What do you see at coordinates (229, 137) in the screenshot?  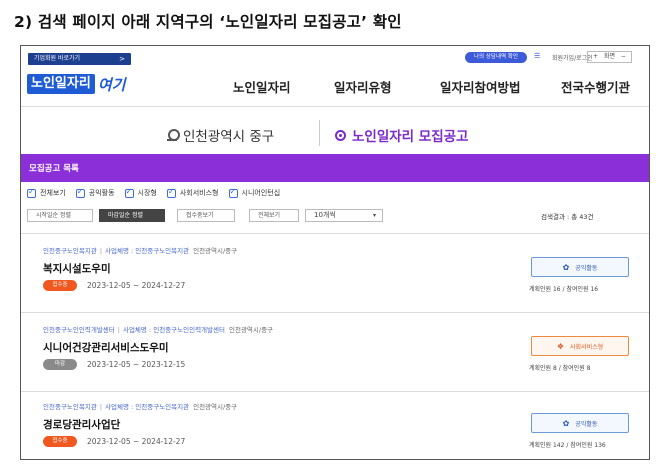 I see `location-label: 인천광역시 중구` at bounding box center [229, 137].